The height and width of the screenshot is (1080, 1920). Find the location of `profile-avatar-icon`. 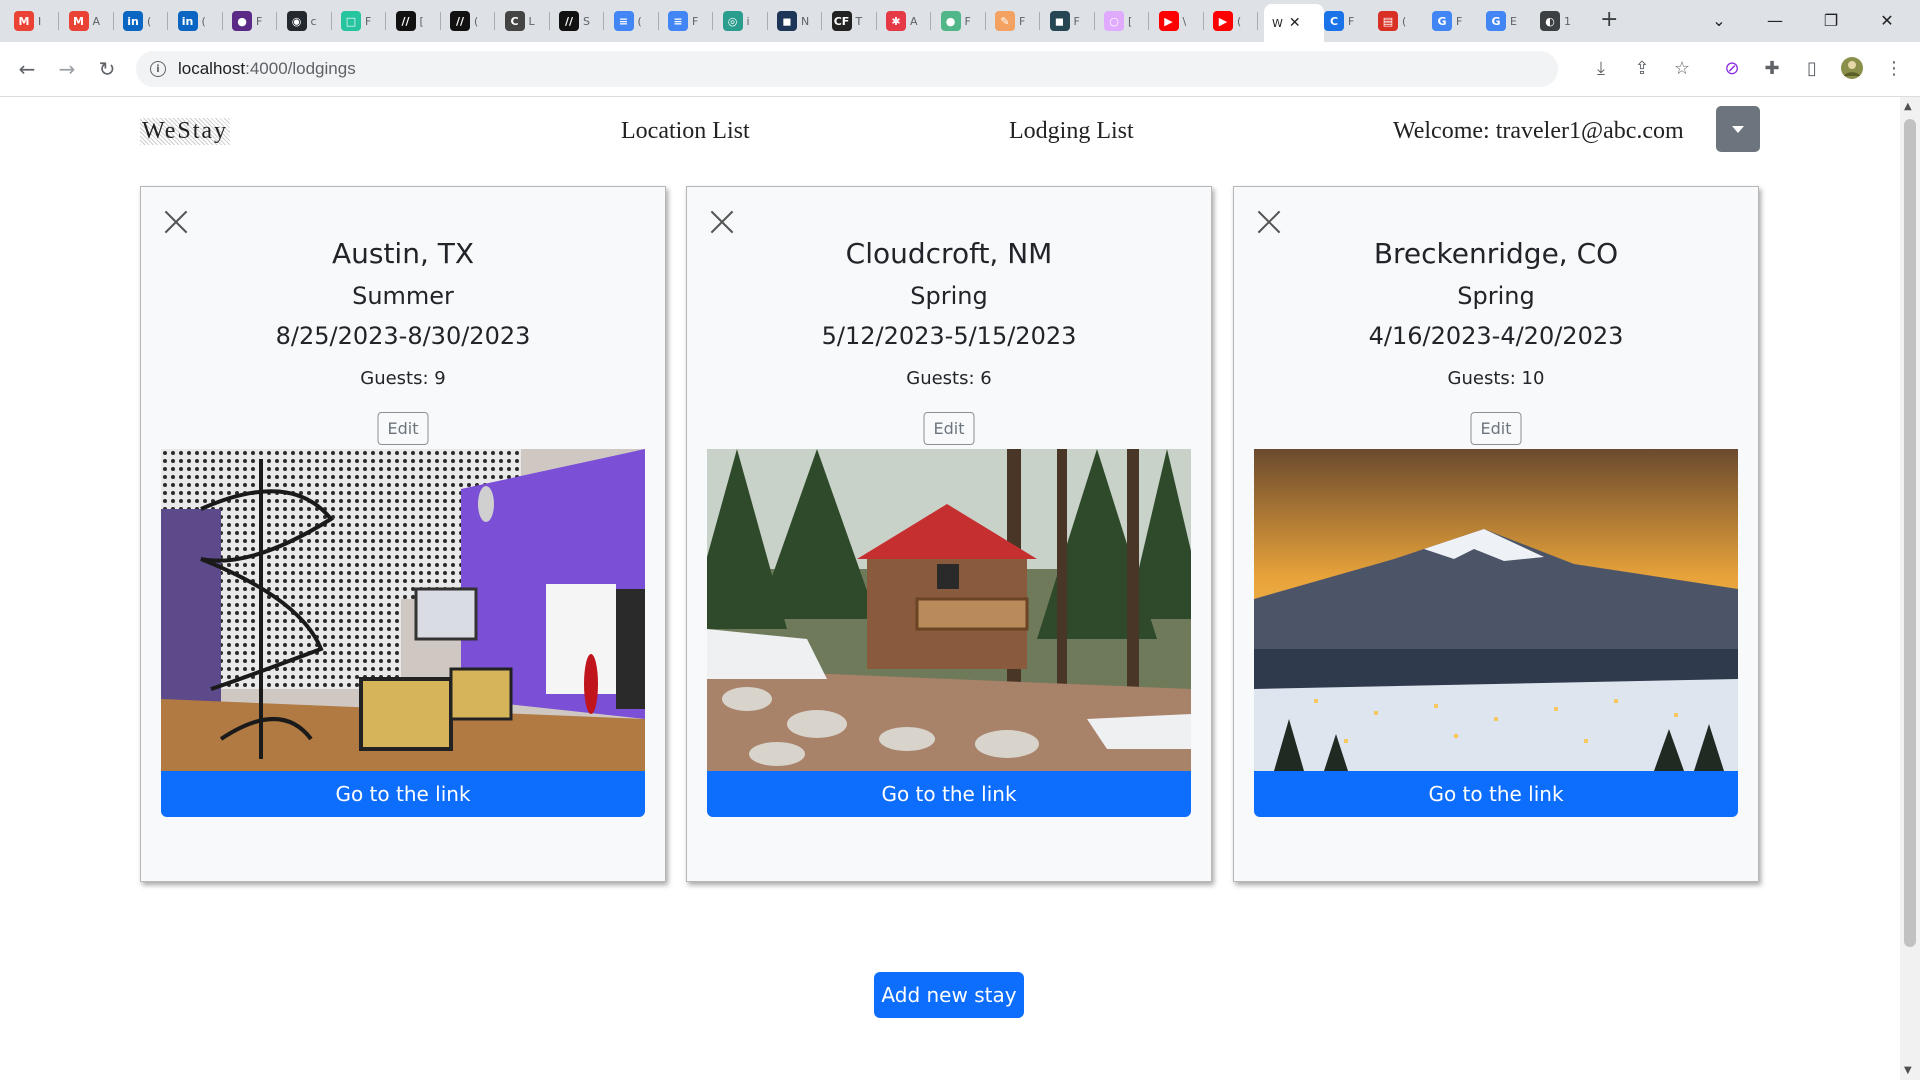

profile-avatar-icon is located at coordinates (1852, 68).